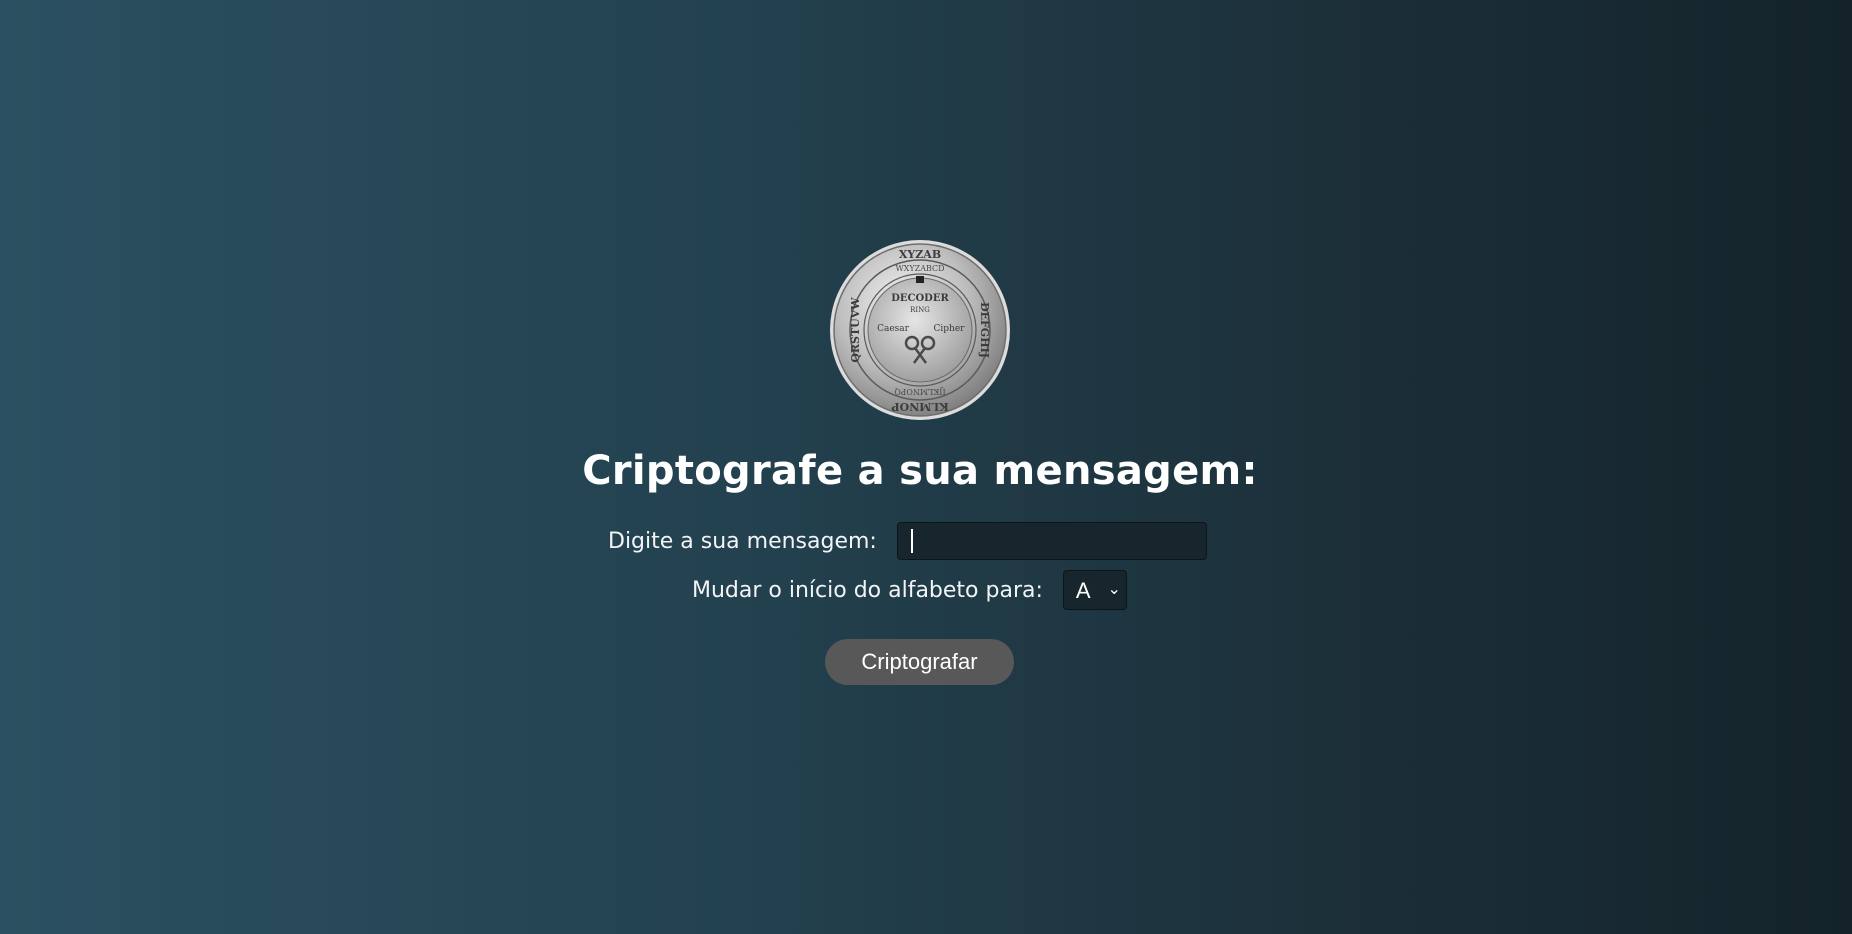 The width and height of the screenshot is (1852, 934). Describe the element at coordinates (893, 329) in the screenshot. I see `svg-text: Caesar` at that location.